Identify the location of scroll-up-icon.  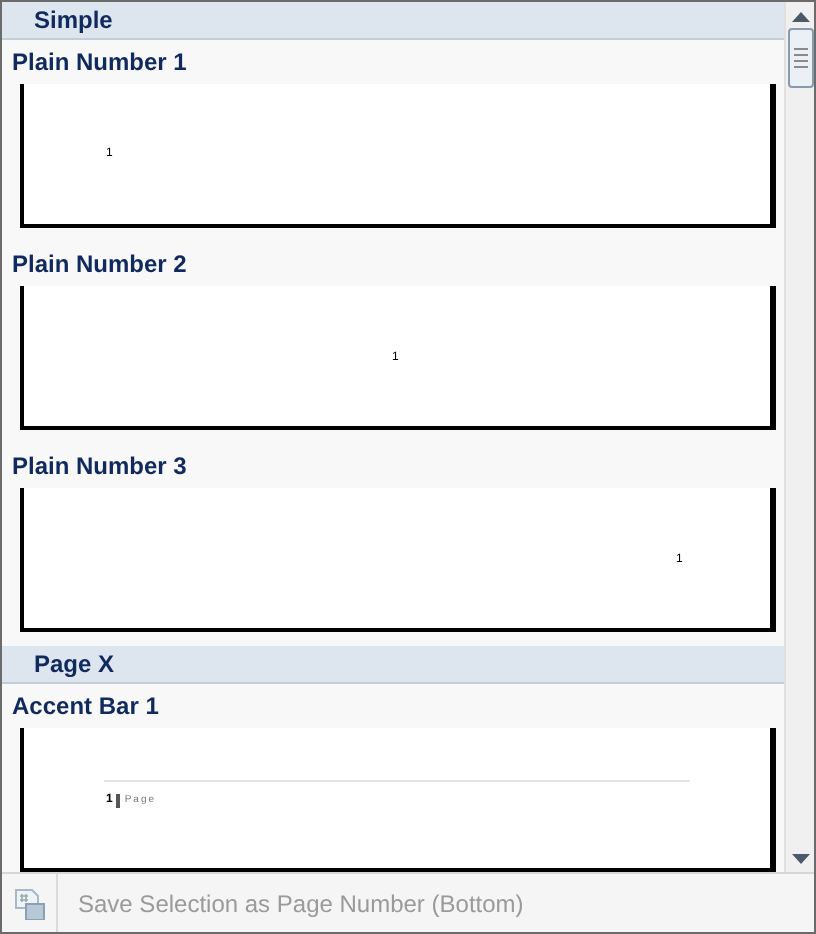
(800, 17).